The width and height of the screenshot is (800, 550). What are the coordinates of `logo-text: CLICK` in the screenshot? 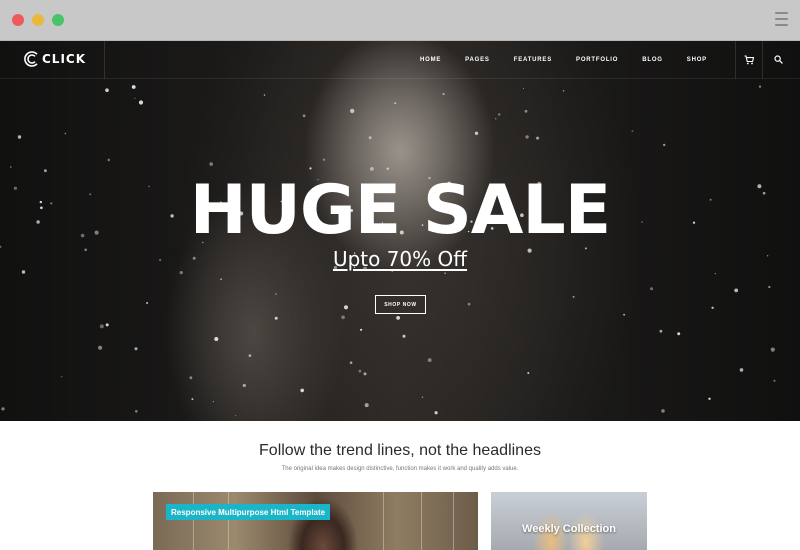 It's located at (64, 59).